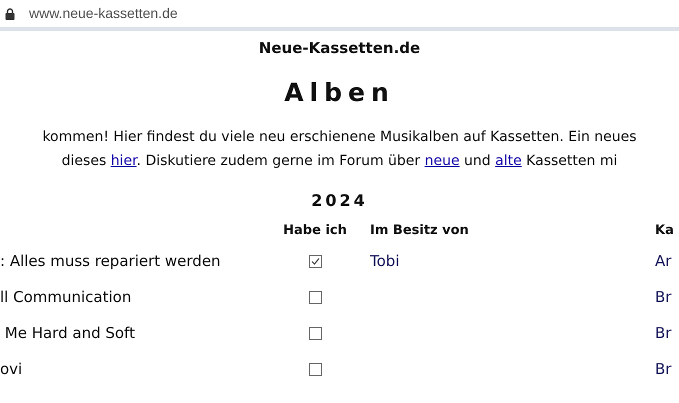 This screenshot has height=403, width=679. I want to click on owner-name: Tobi, so click(385, 261).